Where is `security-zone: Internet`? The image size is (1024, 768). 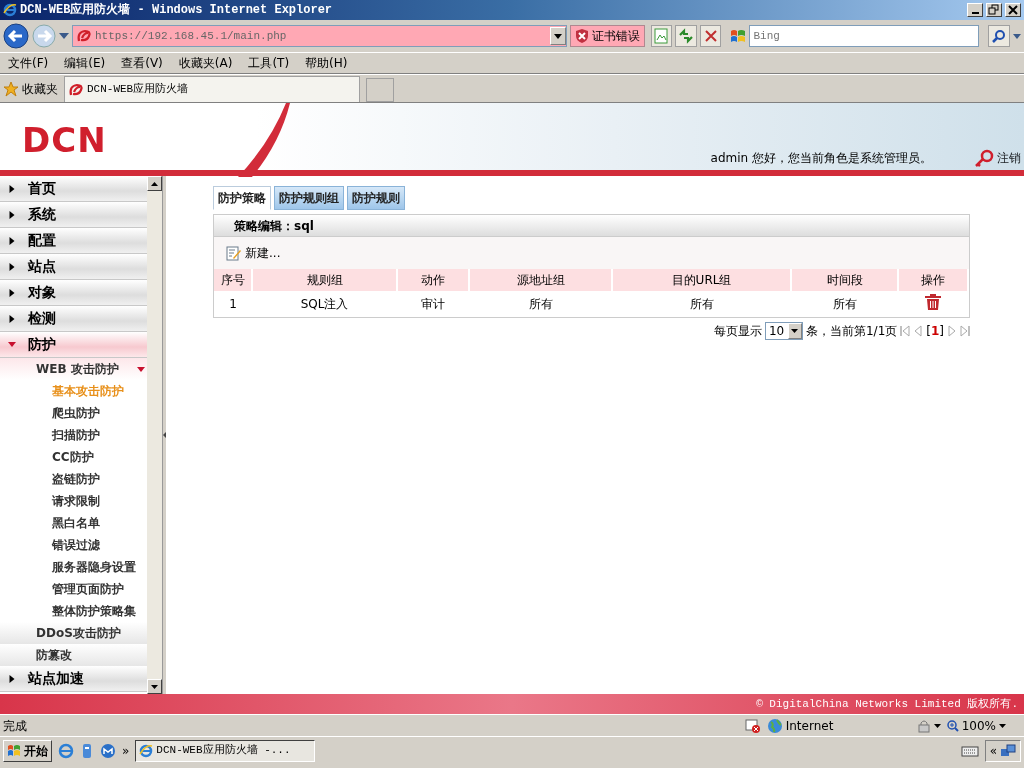
security-zone: Internet is located at coordinates (841, 725).